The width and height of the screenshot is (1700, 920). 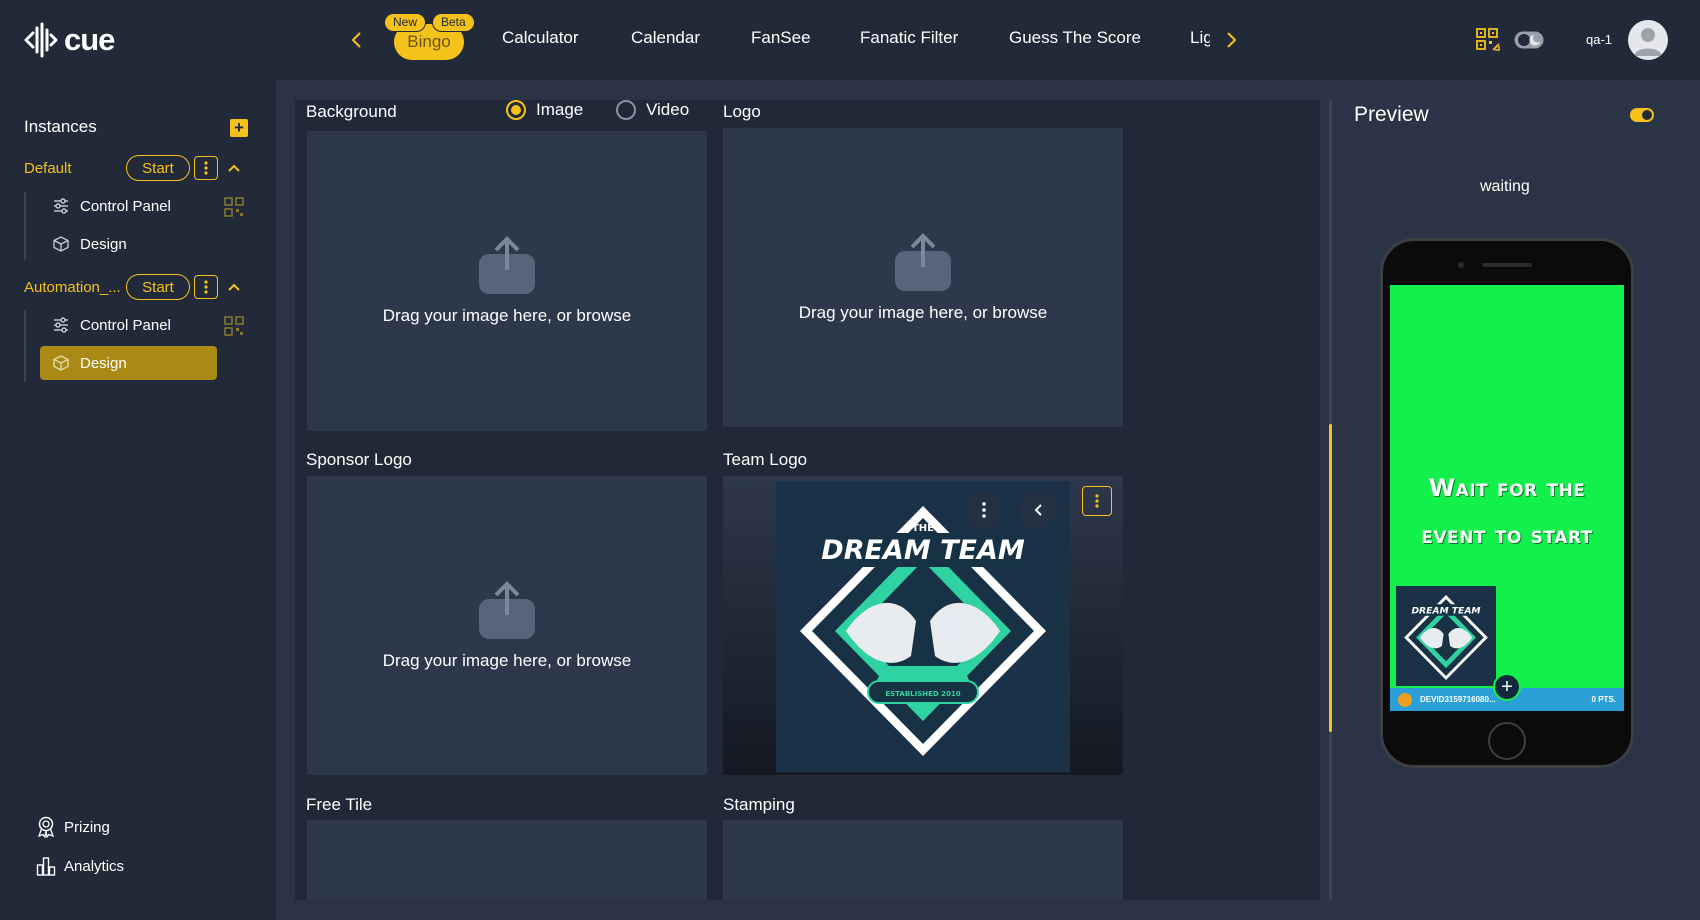 I want to click on person-icon, so click(x=1648, y=42).